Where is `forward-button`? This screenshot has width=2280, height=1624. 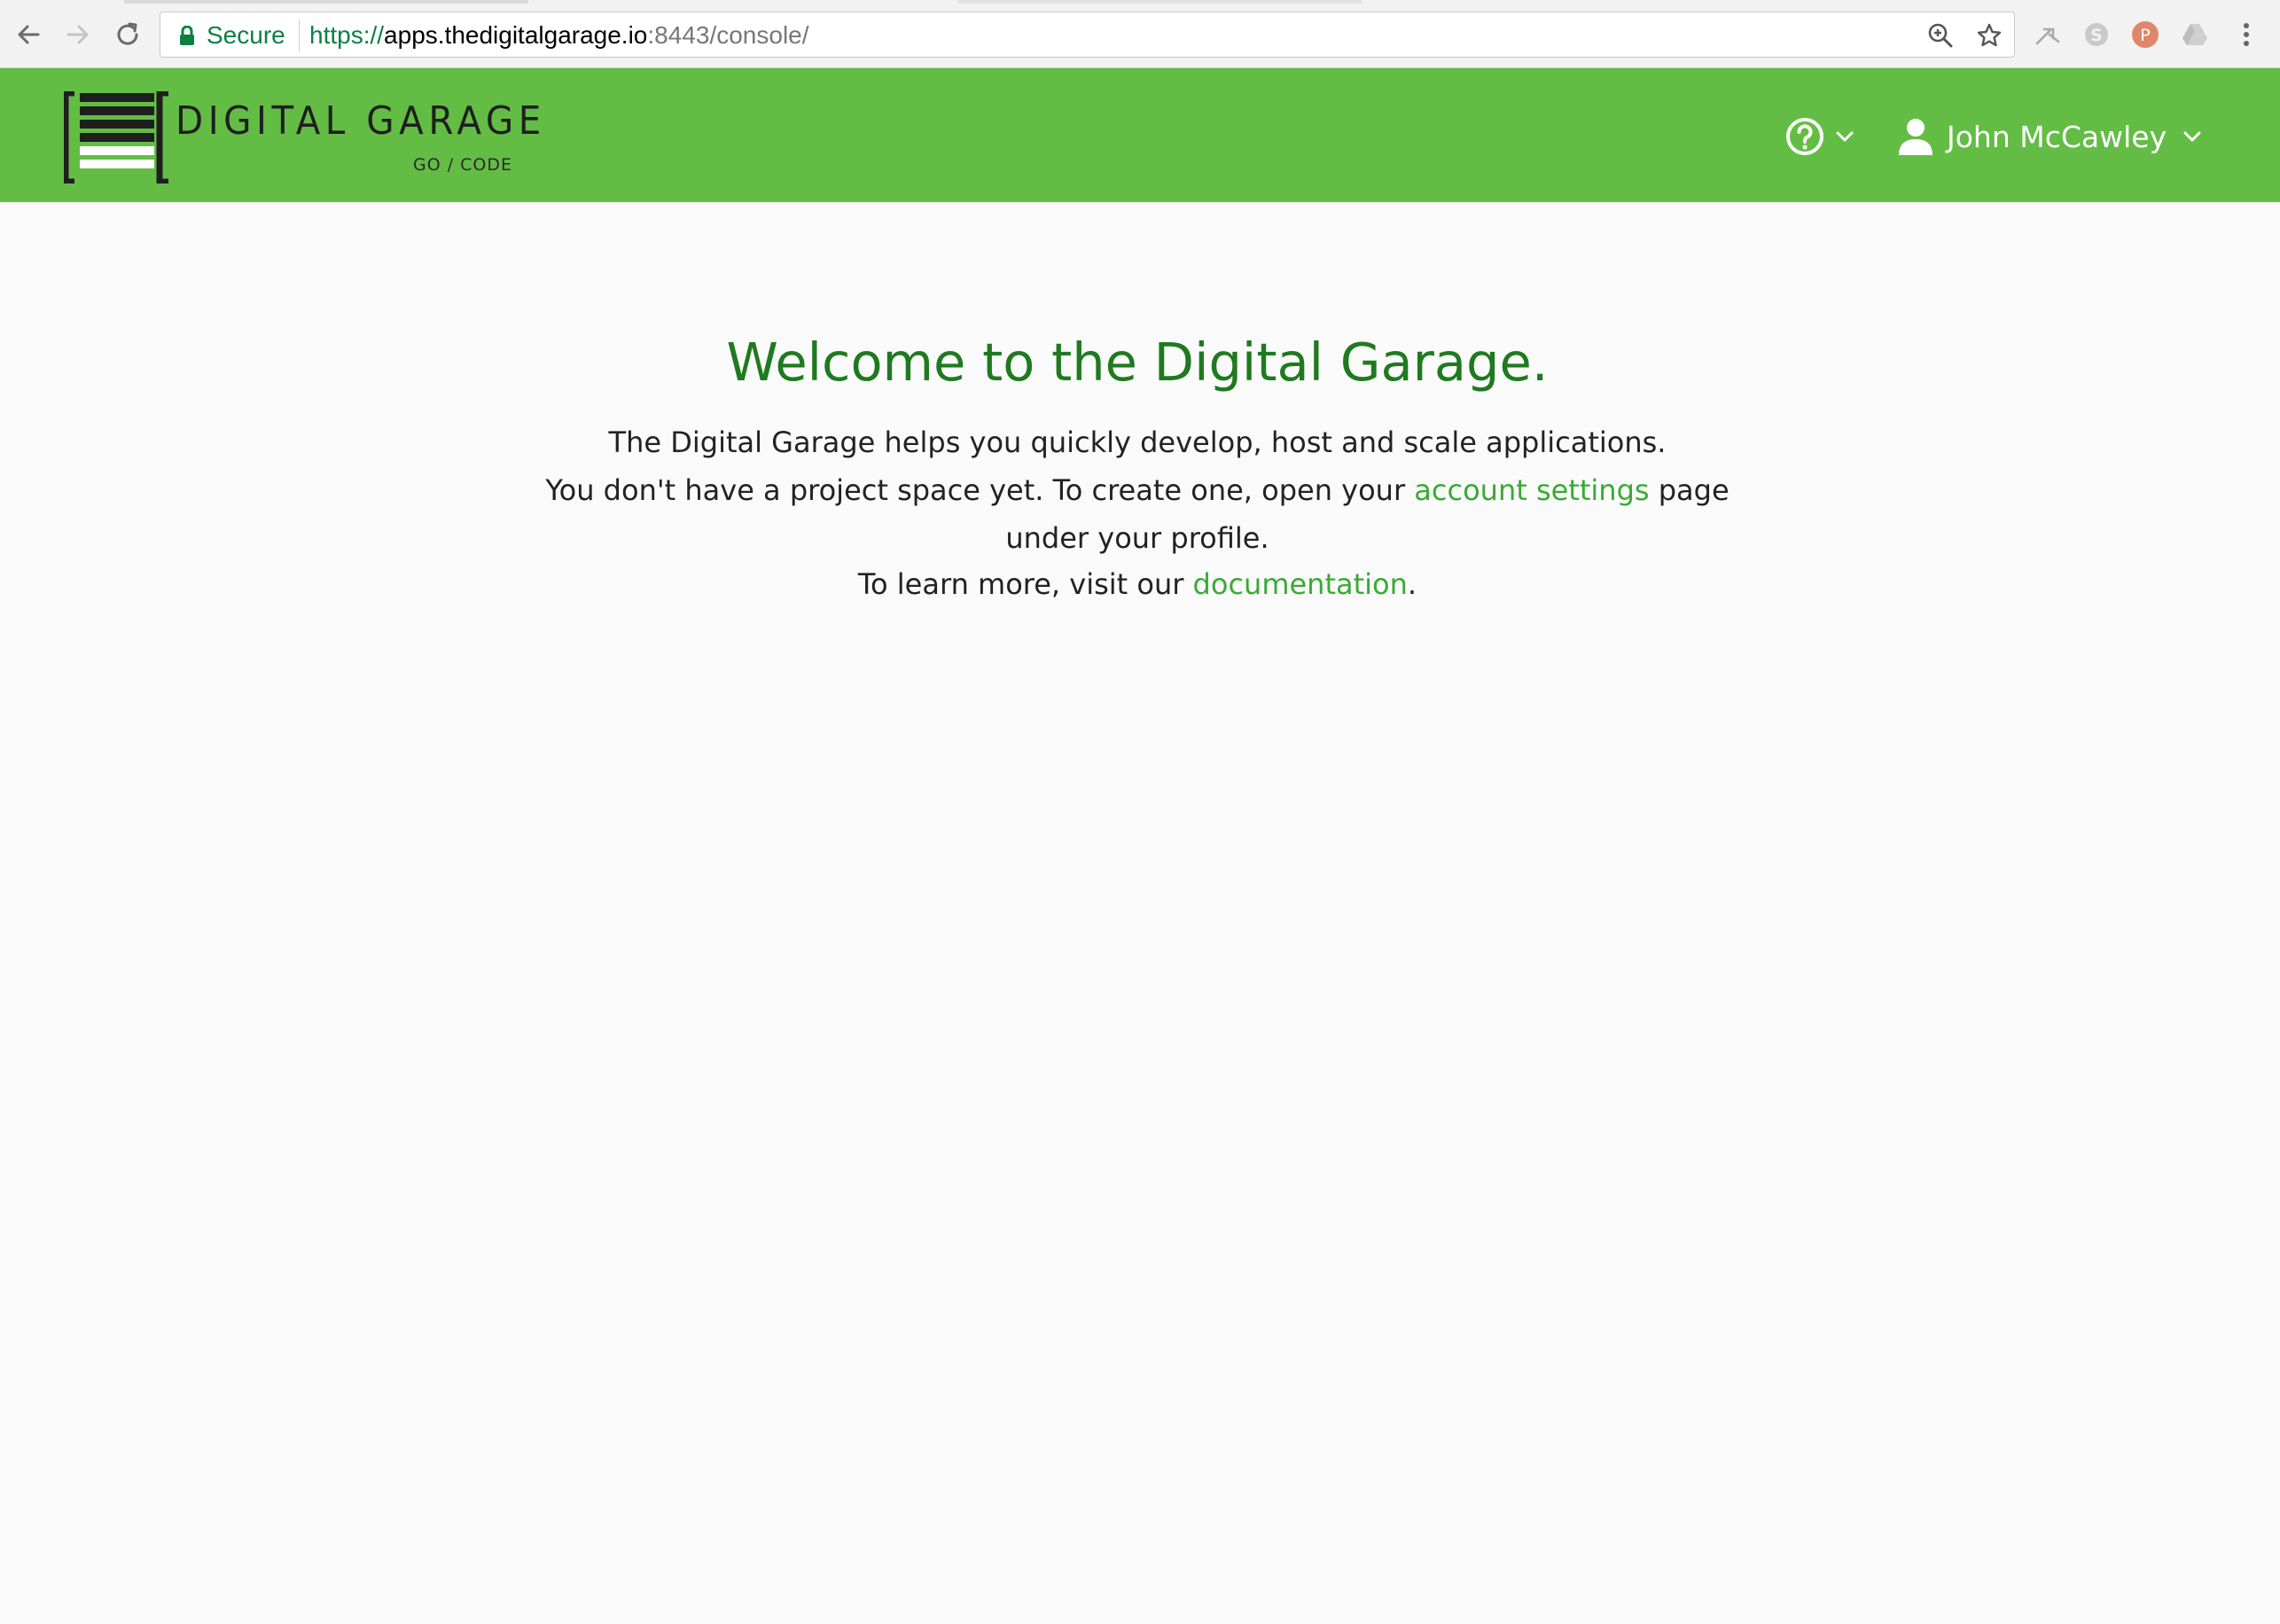 forward-button is located at coordinates (78, 34).